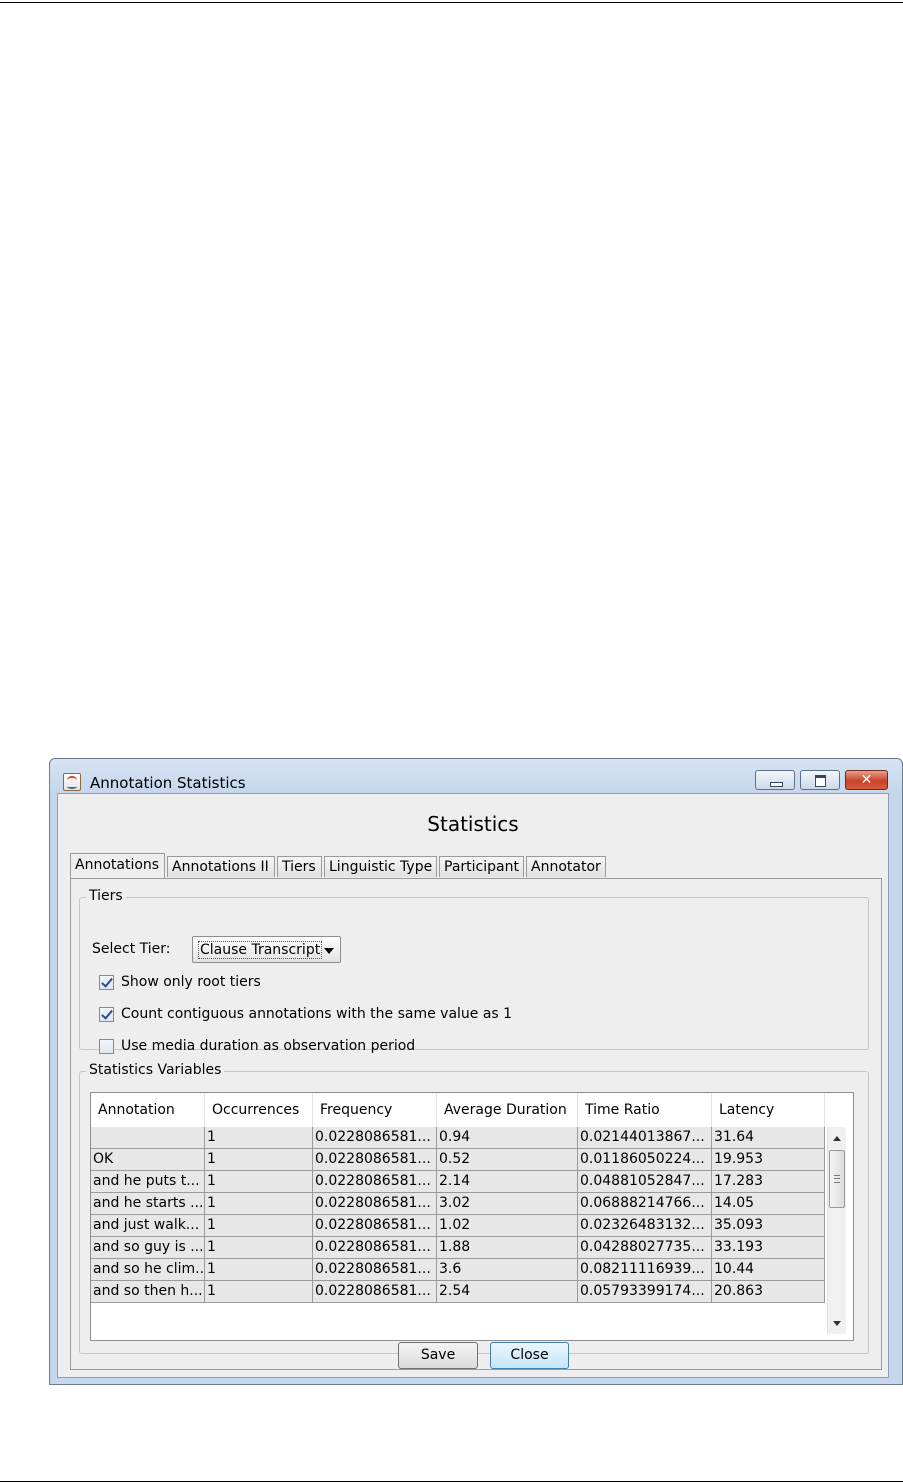  Describe the element at coordinates (221, 866) in the screenshot. I see `tab-annotations-ii: Annotations II` at that location.